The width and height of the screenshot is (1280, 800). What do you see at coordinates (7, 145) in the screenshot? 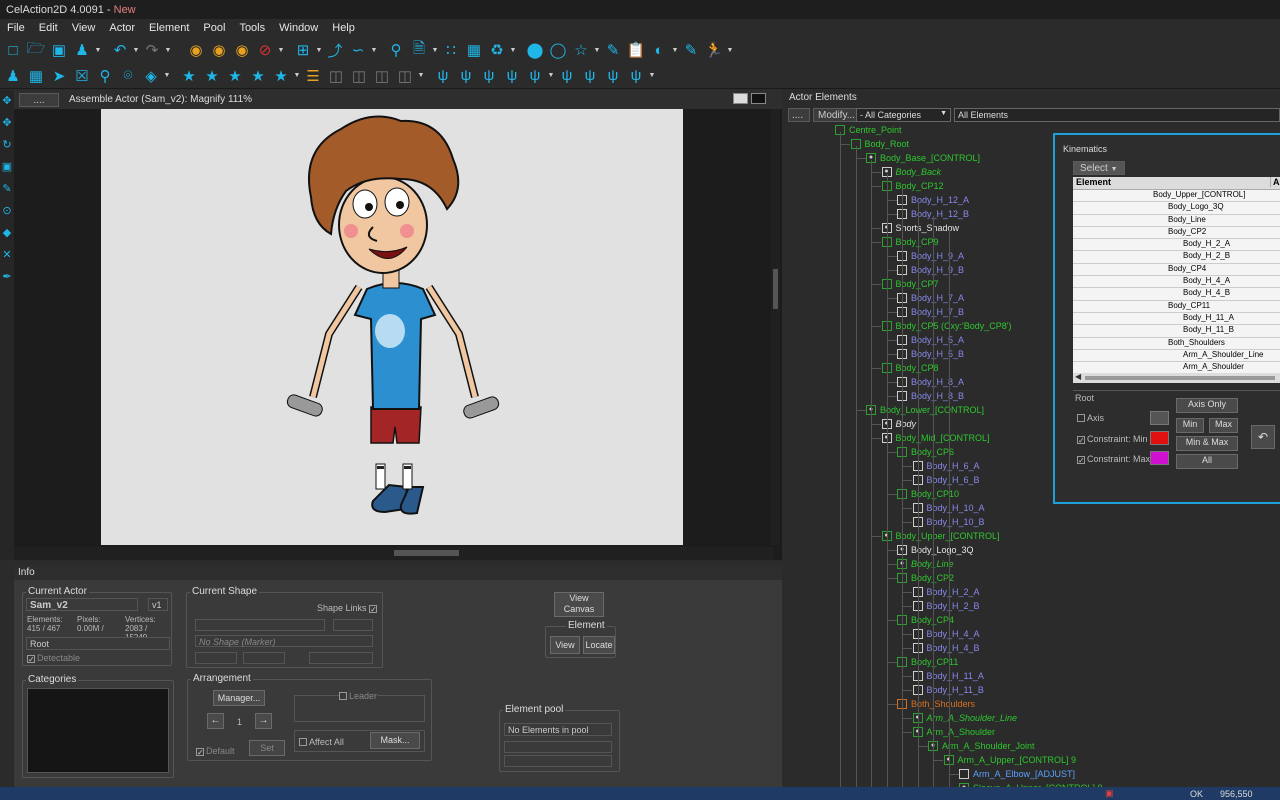
I see `rotate-tool-icon: ↻` at bounding box center [7, 145].